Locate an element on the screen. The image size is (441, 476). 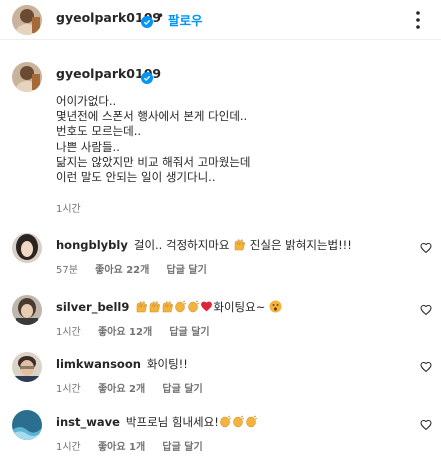
comment-likes: 좋아요 2개 is located at coordinates (121, 389).